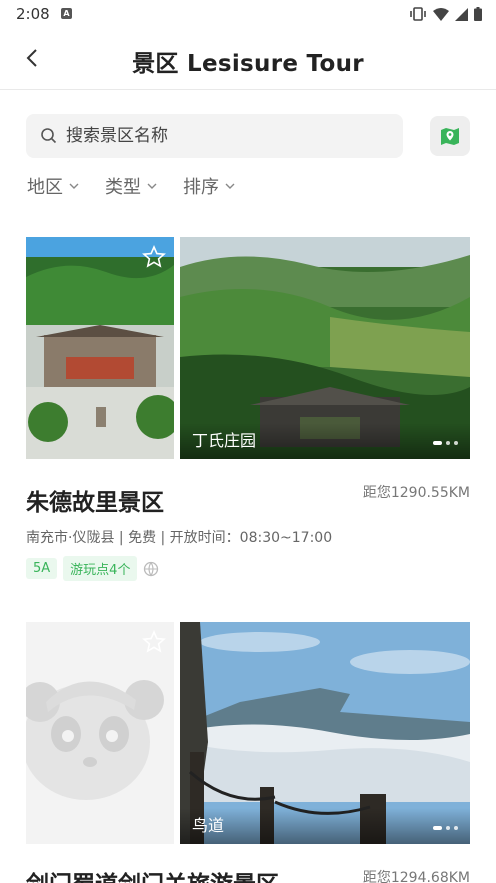 The image size is (496, 883). Describe the element at coordinates (33, 14) in the screenshot. I see `status-time: 2:08` at that location.